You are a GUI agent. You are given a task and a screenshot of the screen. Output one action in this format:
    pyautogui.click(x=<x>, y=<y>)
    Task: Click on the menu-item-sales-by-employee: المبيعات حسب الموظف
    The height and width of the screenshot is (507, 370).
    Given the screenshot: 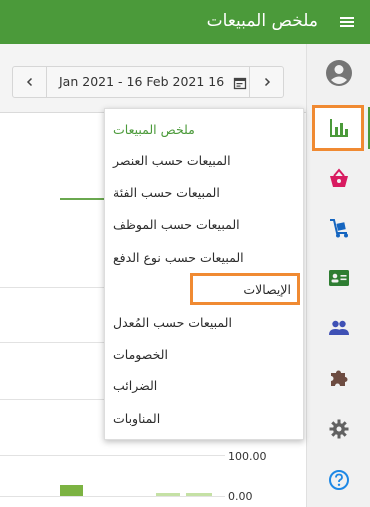 What is the action you would take?
    pyautogui.click(x=203, y=224)
    